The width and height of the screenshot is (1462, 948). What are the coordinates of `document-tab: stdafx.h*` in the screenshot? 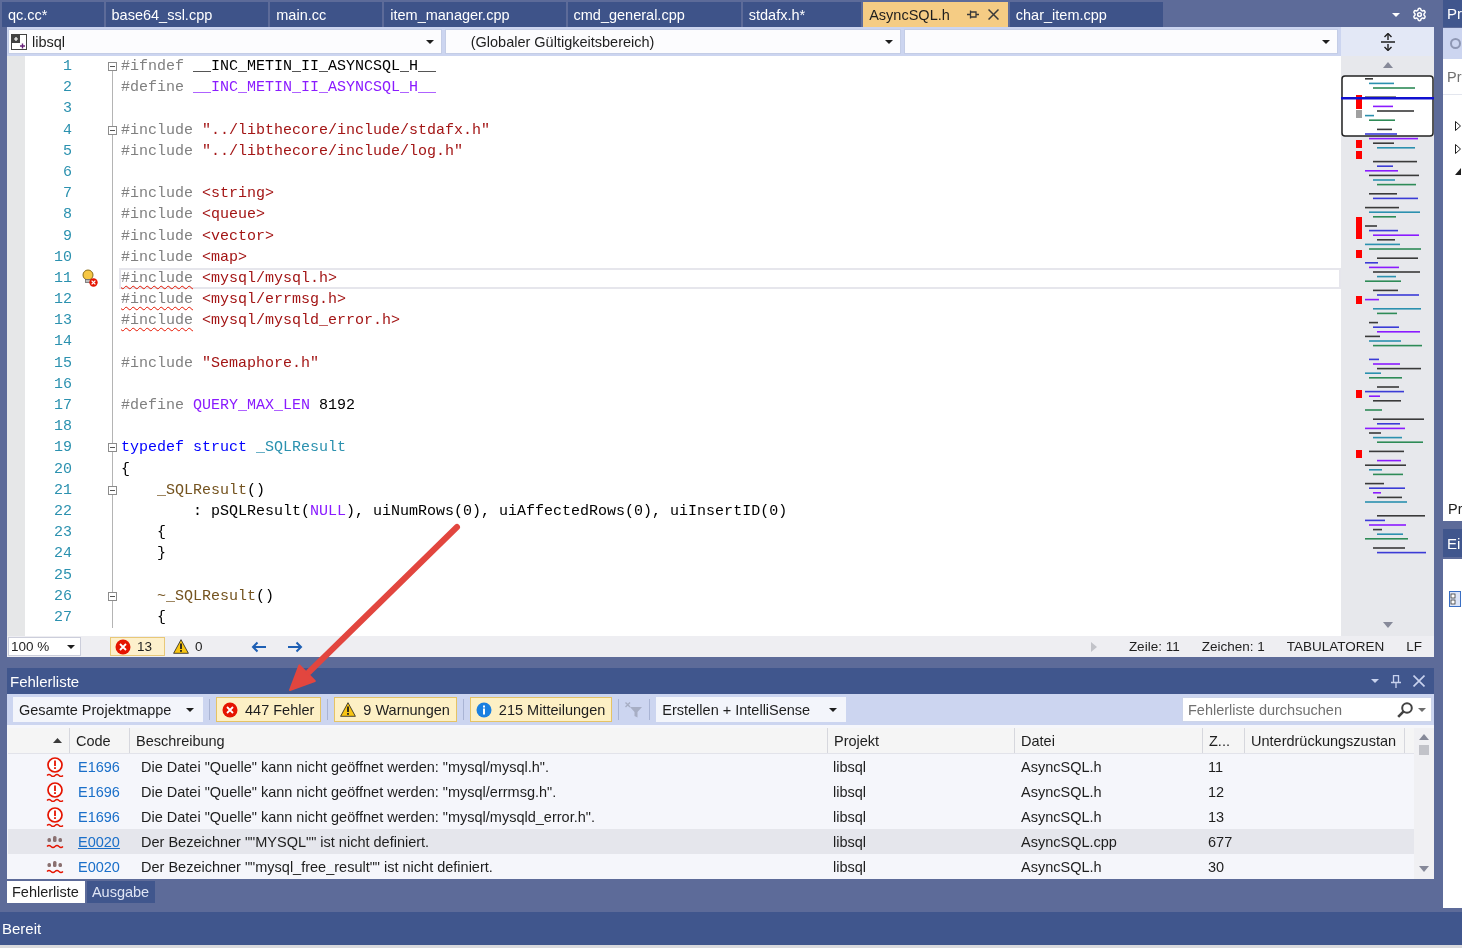 It's located at (802, 14).